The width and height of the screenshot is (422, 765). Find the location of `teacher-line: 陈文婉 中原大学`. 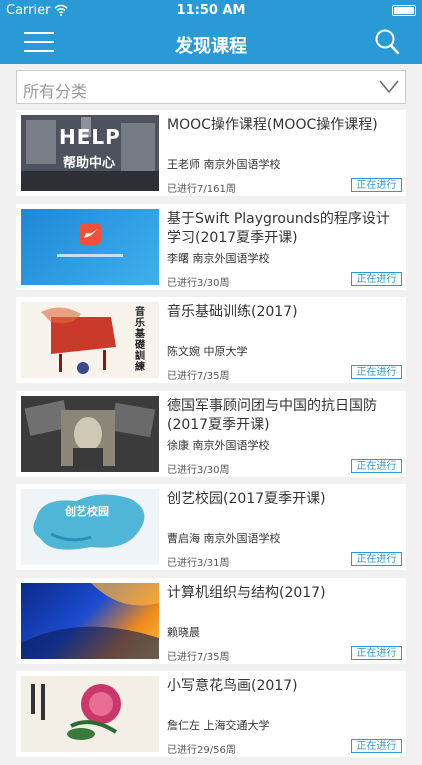

teacher-line: 陈文婉 中原大学 is located at coordinates (207, 351).